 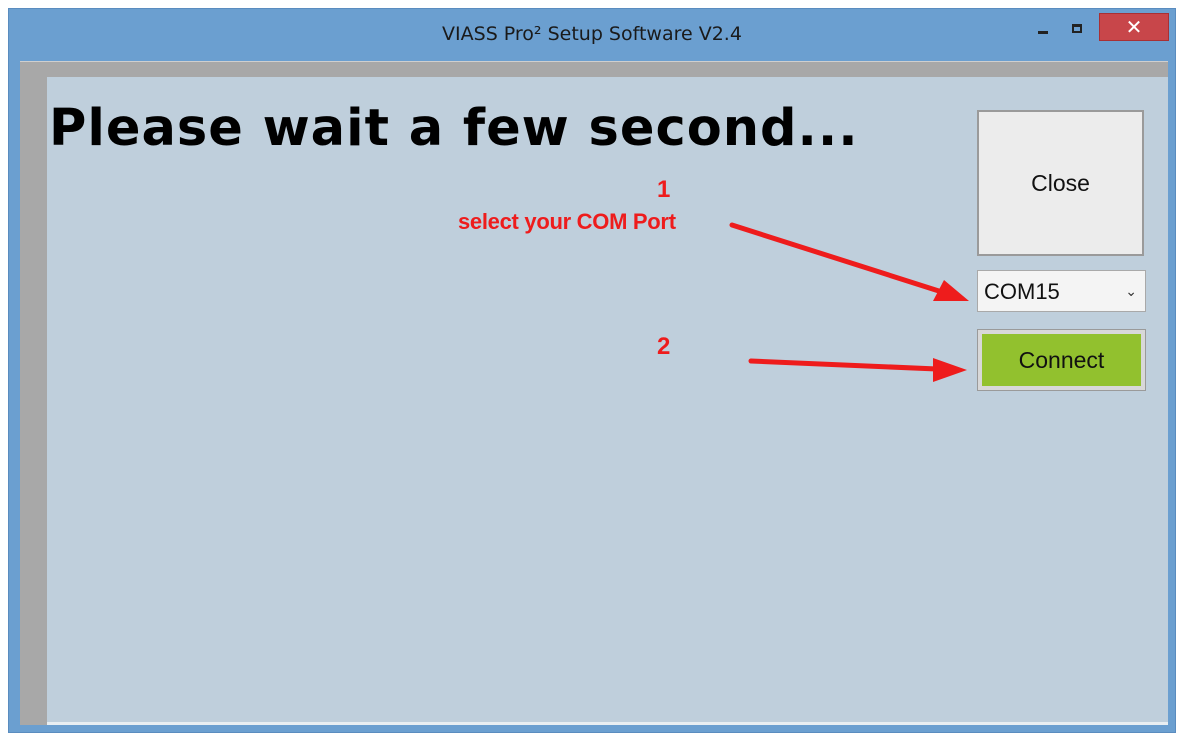 What do you see at coordinates (664, 189) in the screenshot?
I see `annotation-step-1-number: 1` at bounding box center [664, 189].